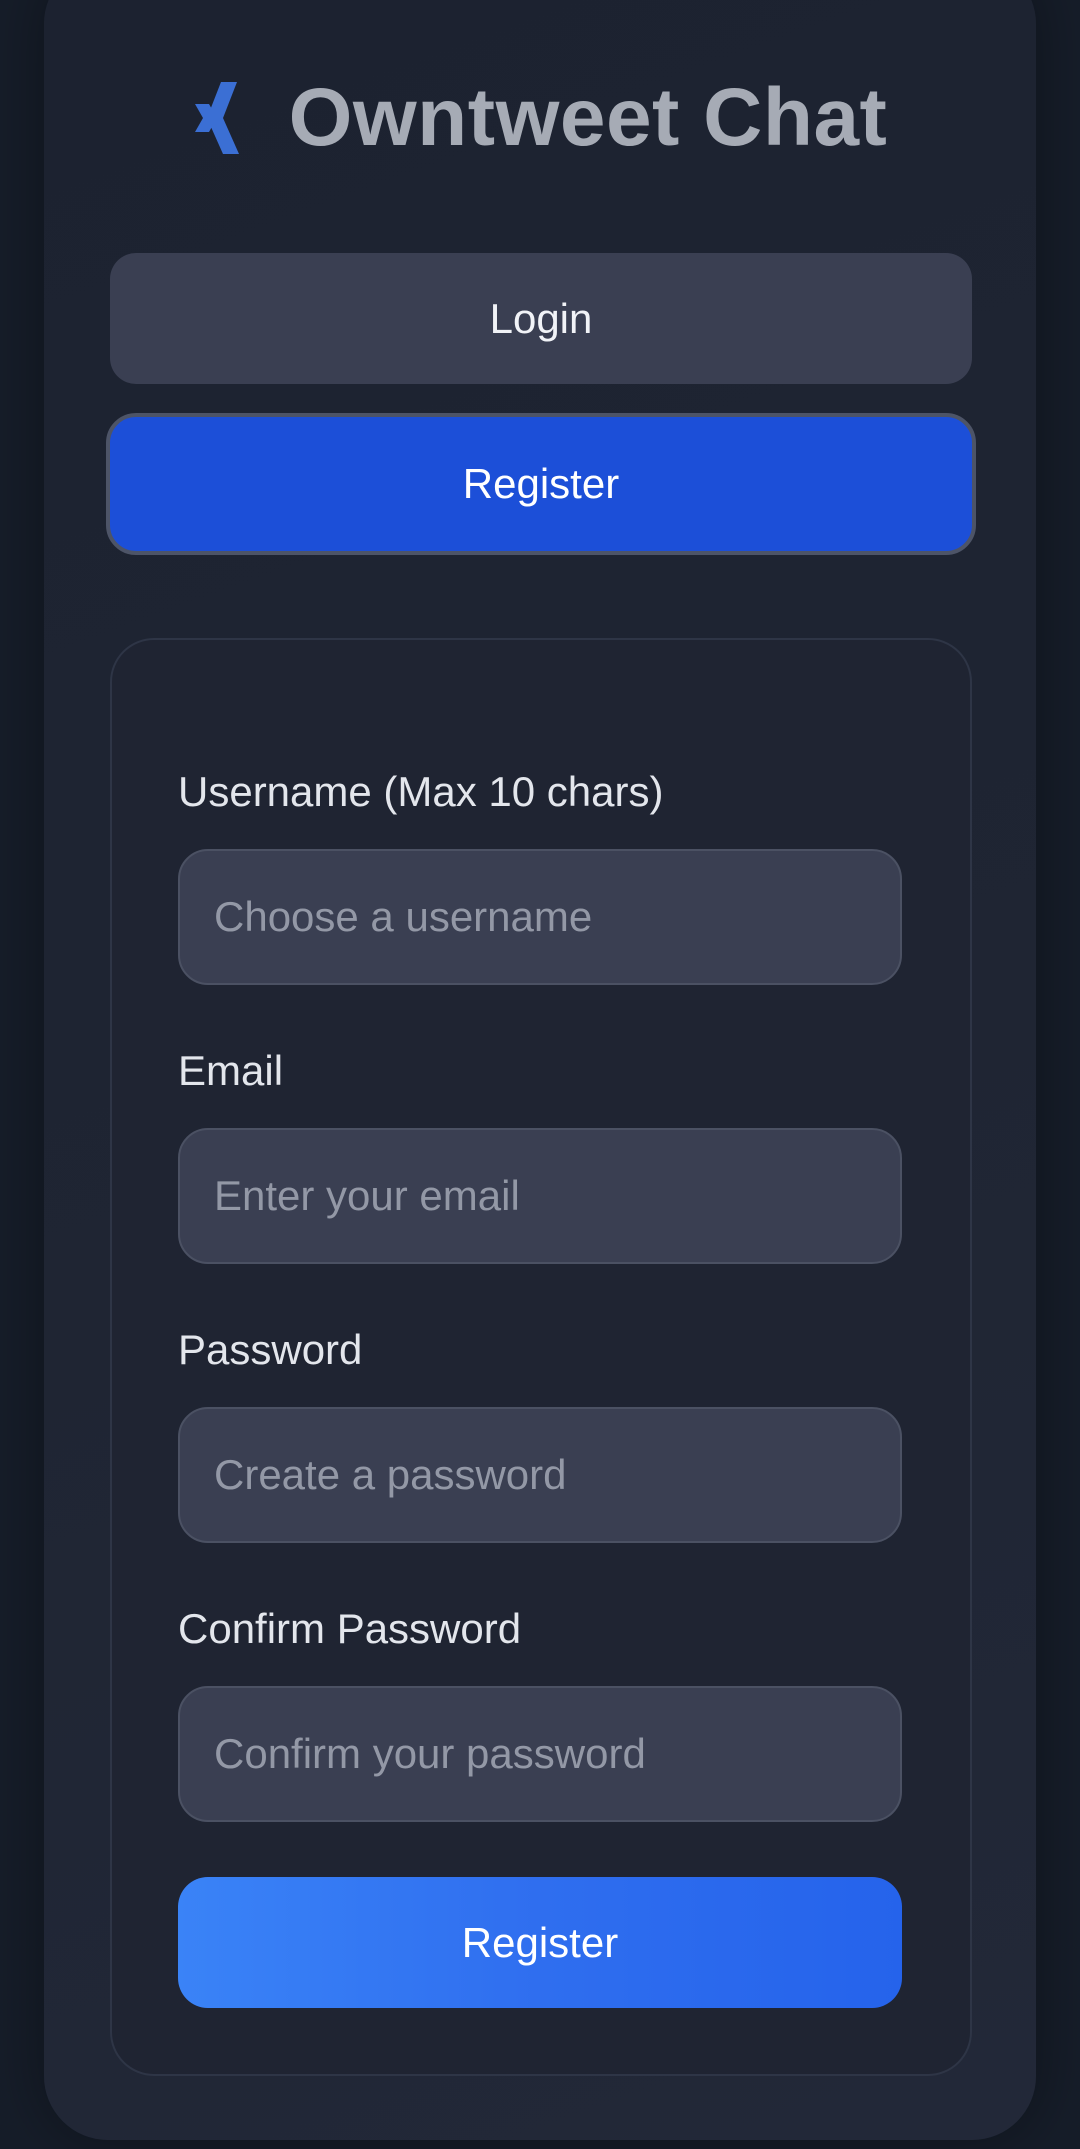 The image size is (1080, 2149). What do you see at coordinates (540, 1475) in the screenshot?
I see `password-input` at bounding box center [540, 1475].